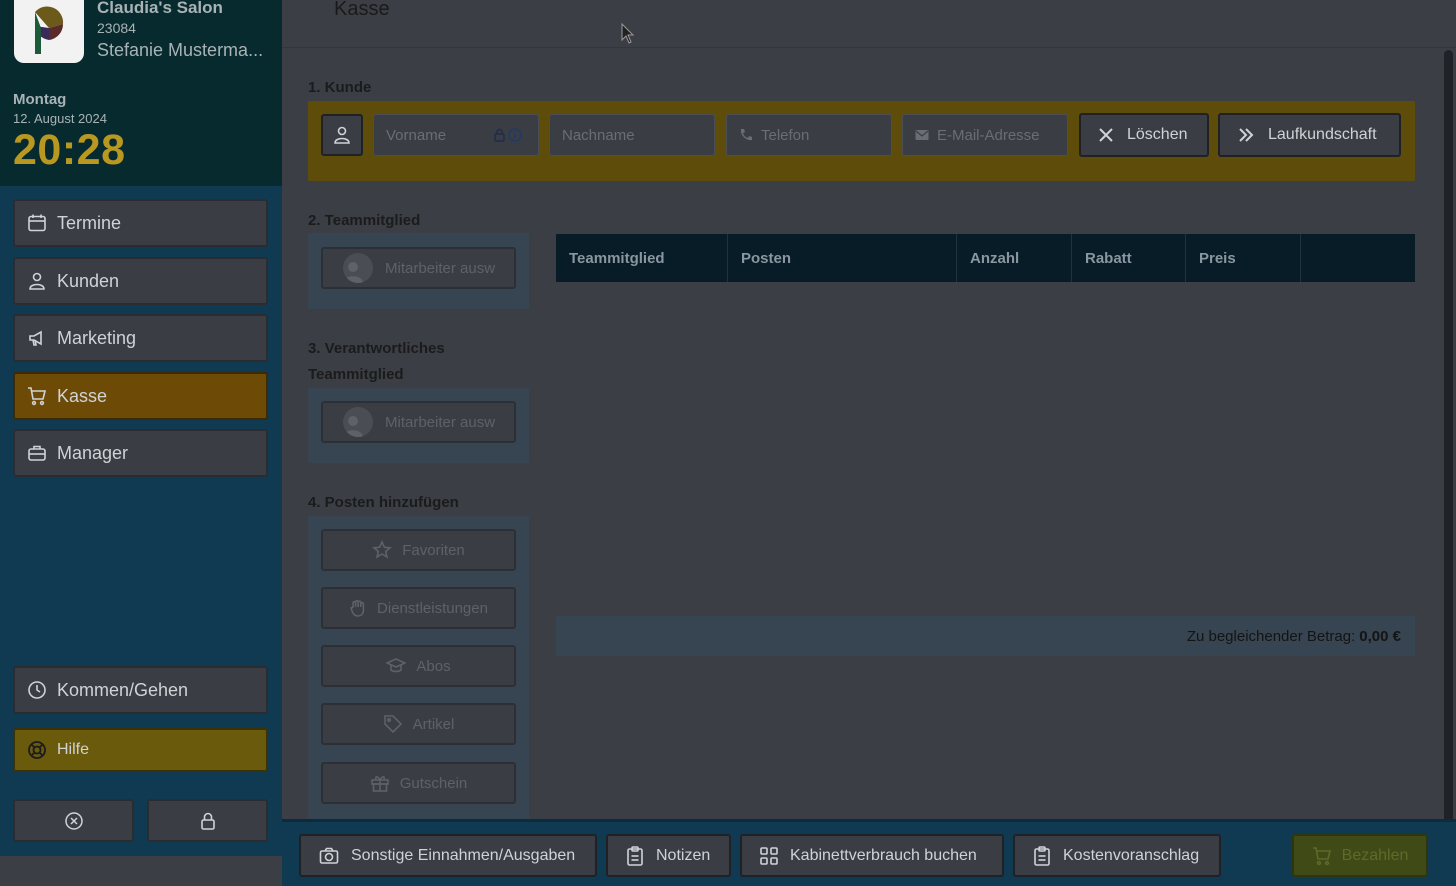  What do you see at coordinates (628, 33) in the screenshot?
I see `mouse-cursor-icon` at bounding box center [628, 33].